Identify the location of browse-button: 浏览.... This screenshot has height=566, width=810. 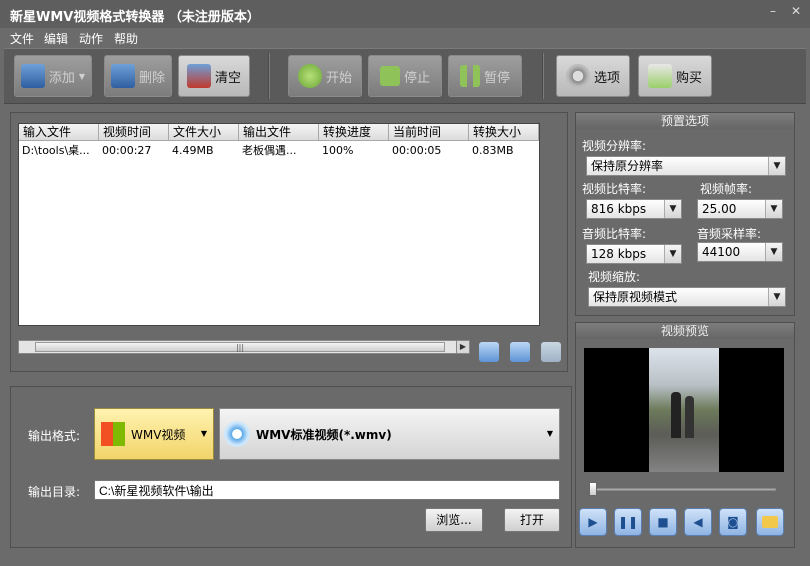
(454, 520).